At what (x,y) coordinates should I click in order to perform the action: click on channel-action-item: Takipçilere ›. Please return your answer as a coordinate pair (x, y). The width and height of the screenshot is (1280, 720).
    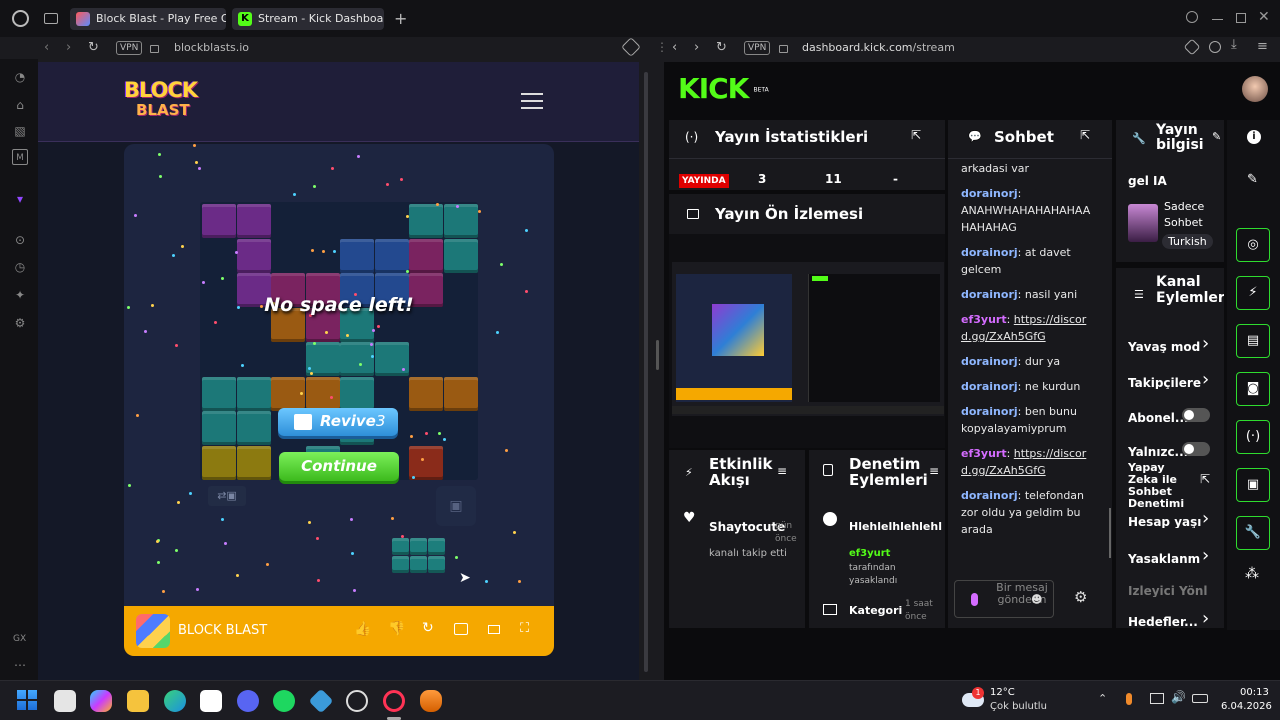
    Looking at the image, I should click on (1175, 381).